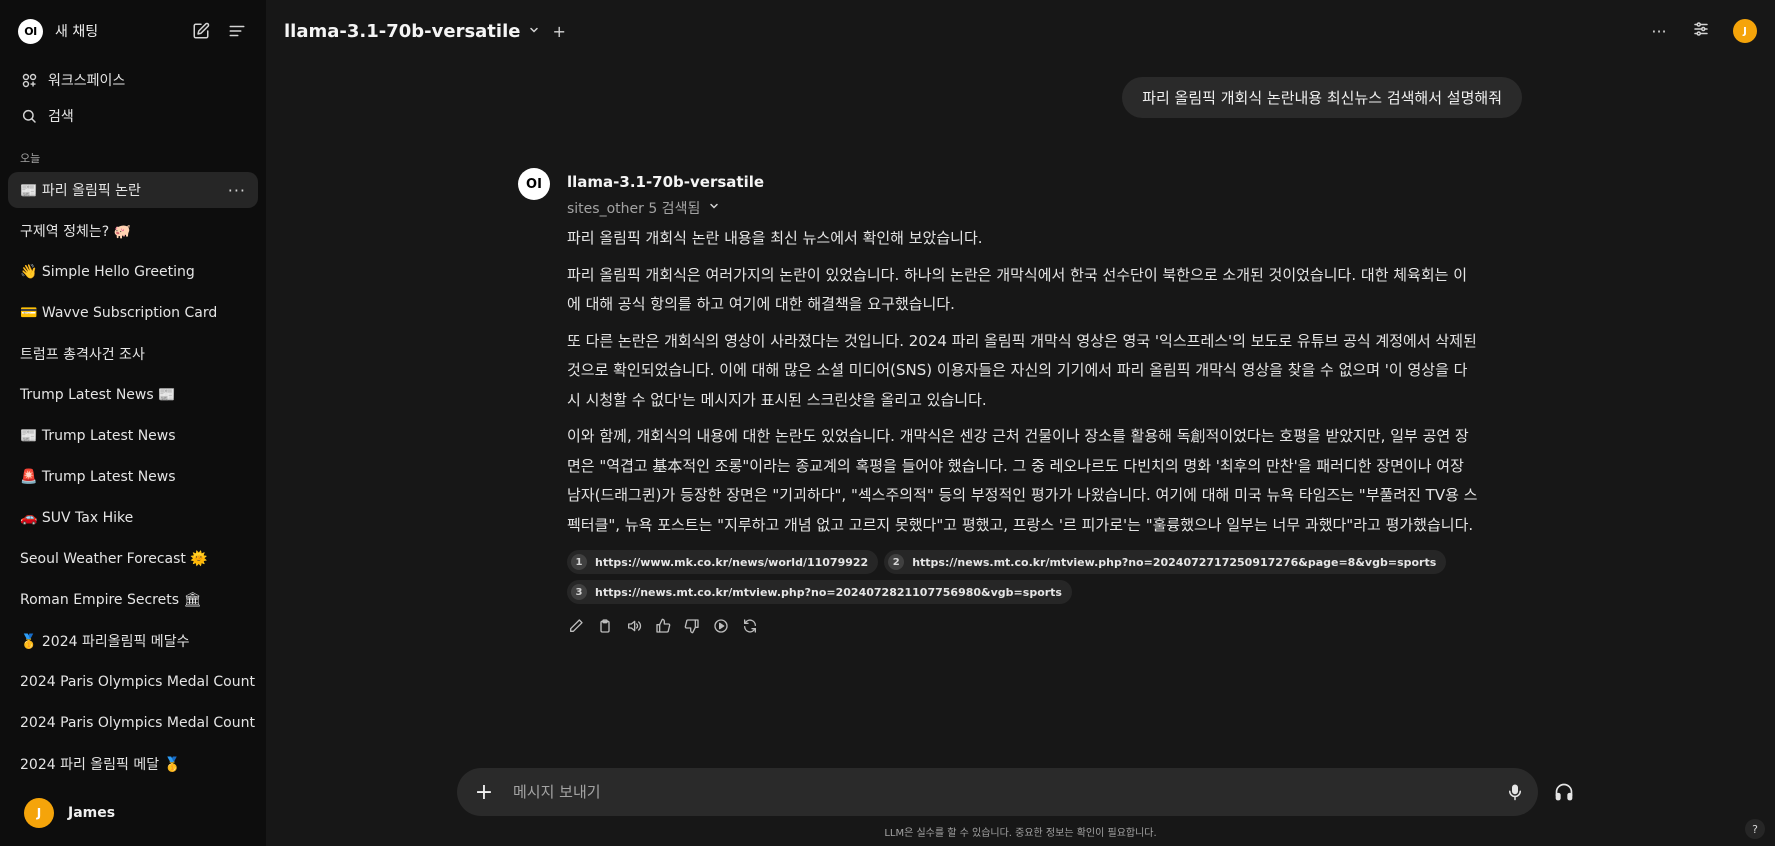  What do you see at coordinates (237, 31) in the screenshot?
I see `sidebar-toggle-icon` at bounding box center [237, 31].